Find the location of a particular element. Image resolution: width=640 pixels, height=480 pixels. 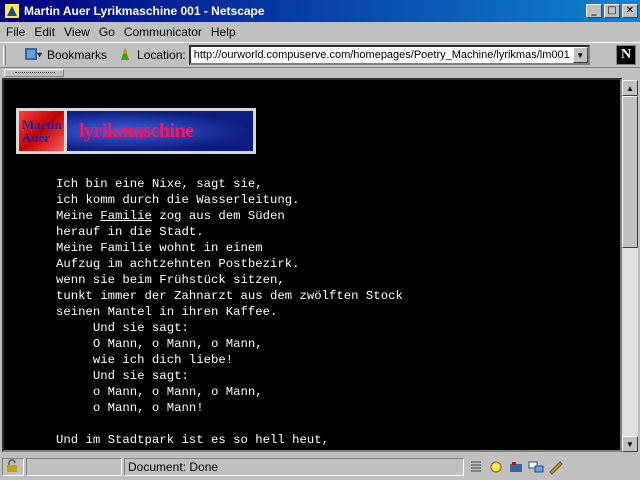

collapsed-toolbar-tab is located at coordinates (34, 73).